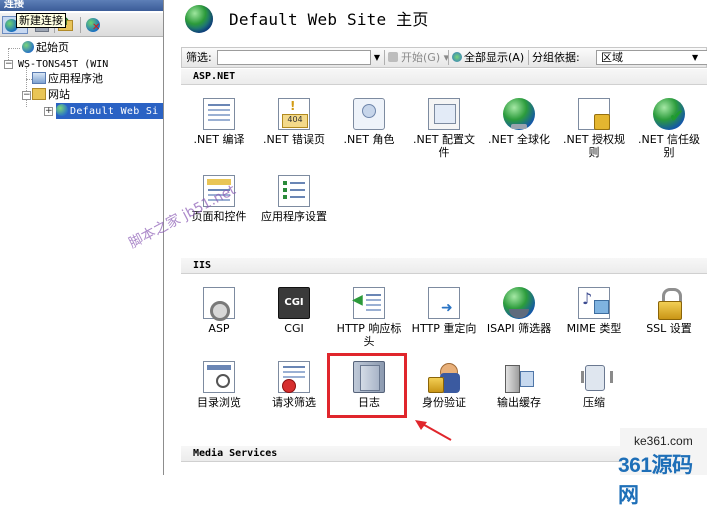 Image resolution: width=707 pixels, height=509 pixels. Describe the element at coordinates (595, 377) in the screenshot. I see `compression-icon` at that location.